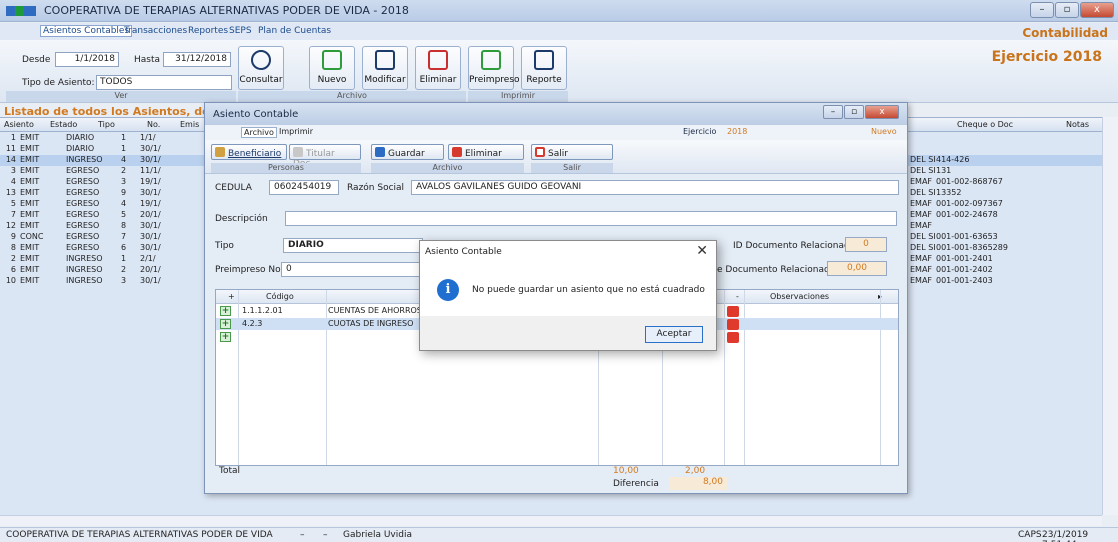 The image size is (1118, 542). Describe the element at coordinates (325, 535) in the screenshot. I see `status-sep-2: –` at that location.